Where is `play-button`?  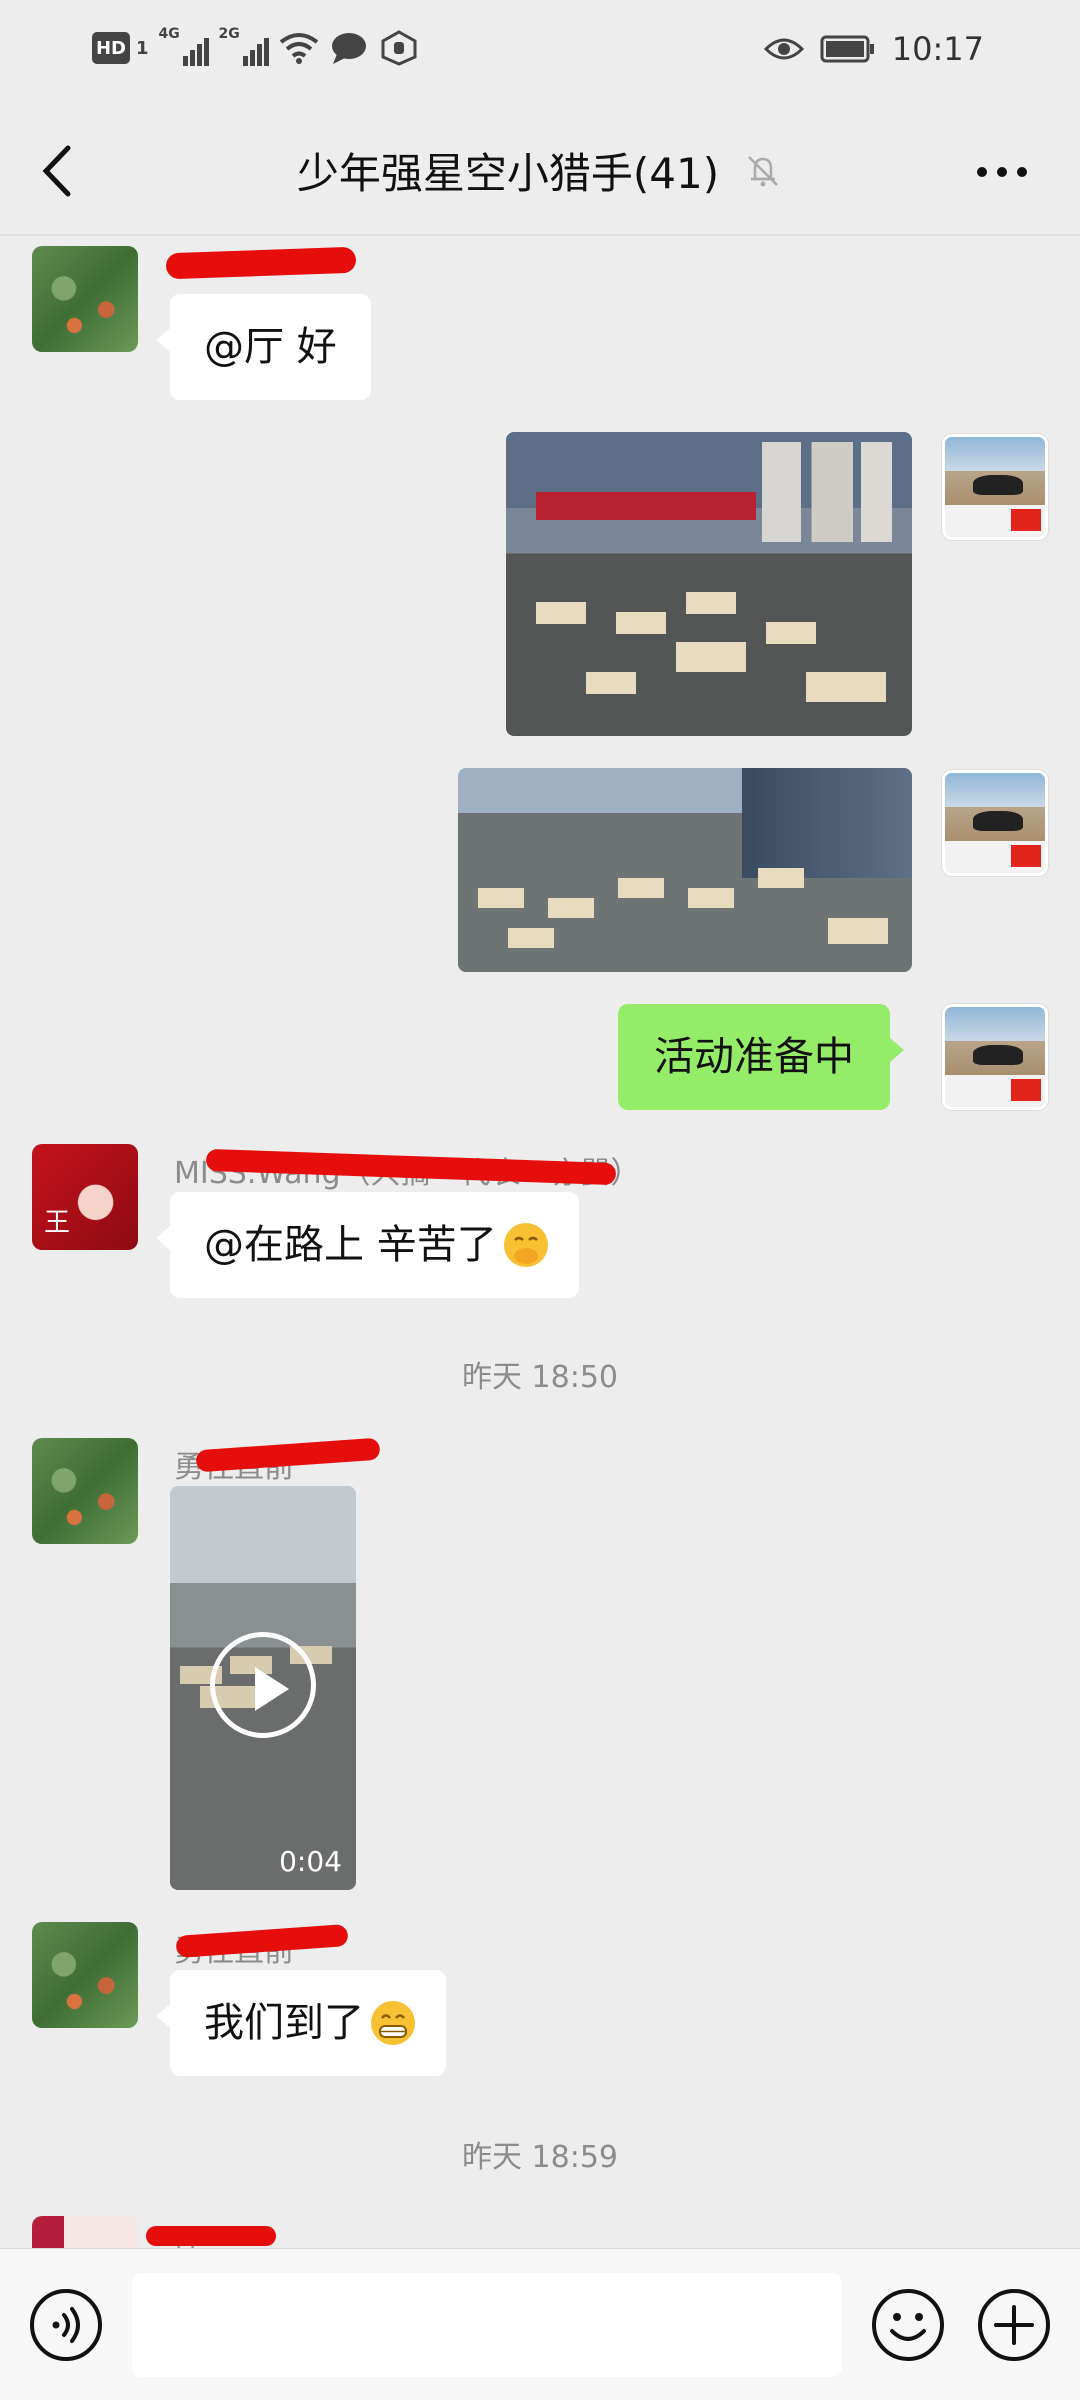 play-button is located at coordinates (263, 1685).